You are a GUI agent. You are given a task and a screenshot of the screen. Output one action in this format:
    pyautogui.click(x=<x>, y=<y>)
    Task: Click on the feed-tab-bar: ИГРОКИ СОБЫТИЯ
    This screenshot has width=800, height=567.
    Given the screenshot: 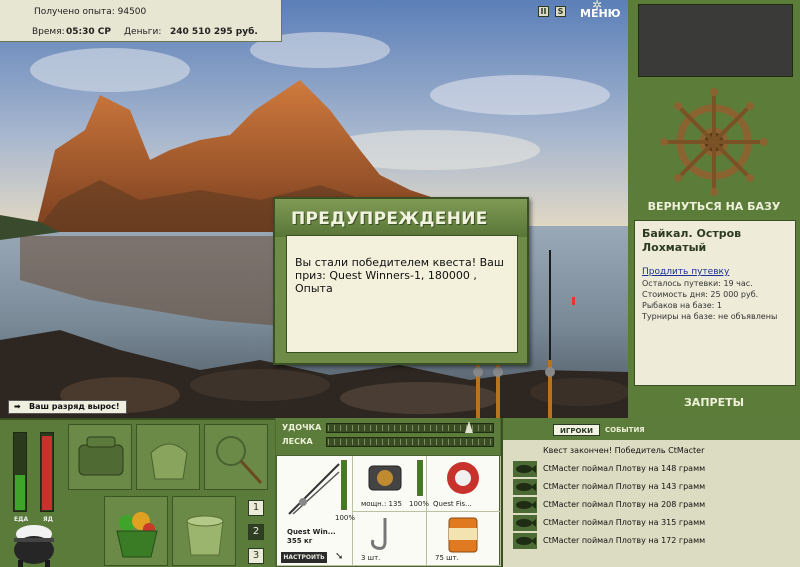 What is the action you would take?
    pyautogui.click(x=651, y=429)
    